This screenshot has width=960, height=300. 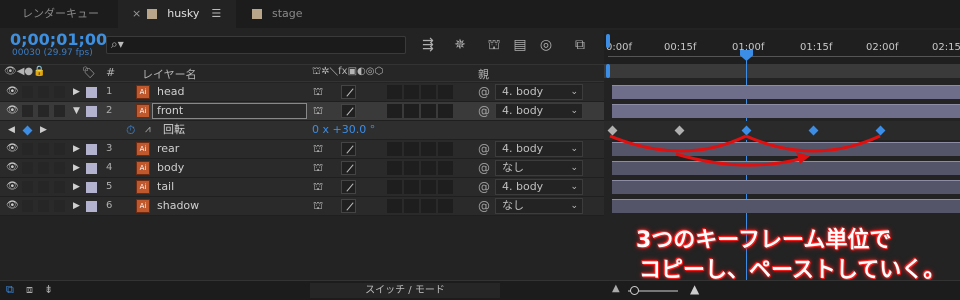 I want to click on layer-name: rear, so click(x=168, y=149).